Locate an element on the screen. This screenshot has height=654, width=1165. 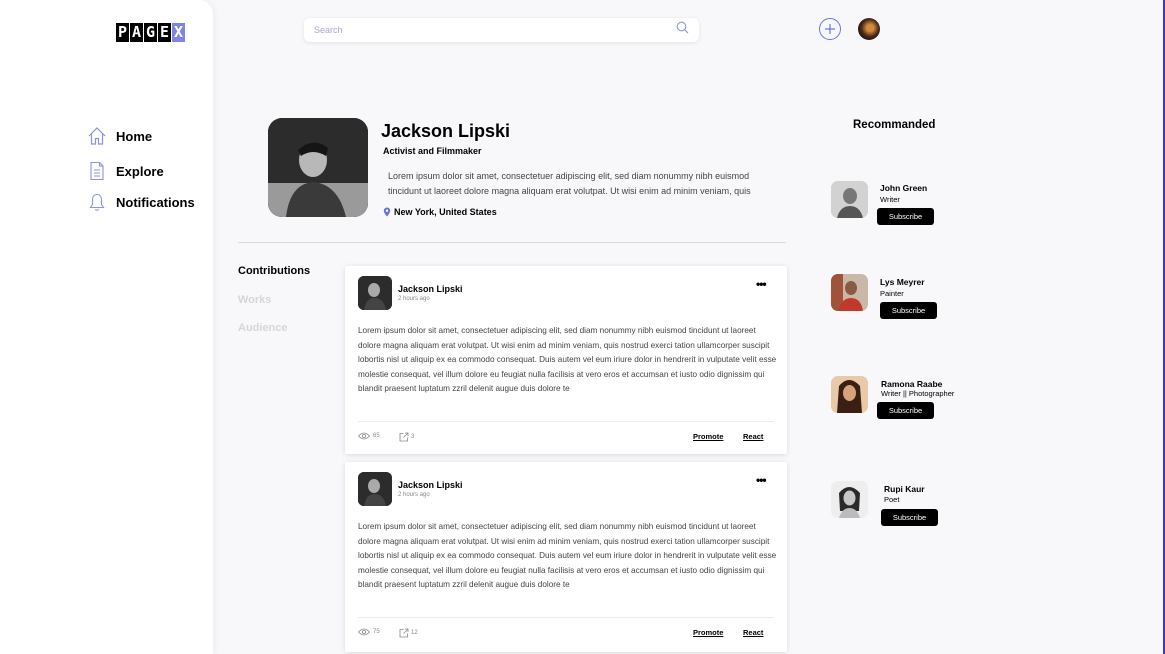
views-value: 65 is located at coordinates (376, 436).